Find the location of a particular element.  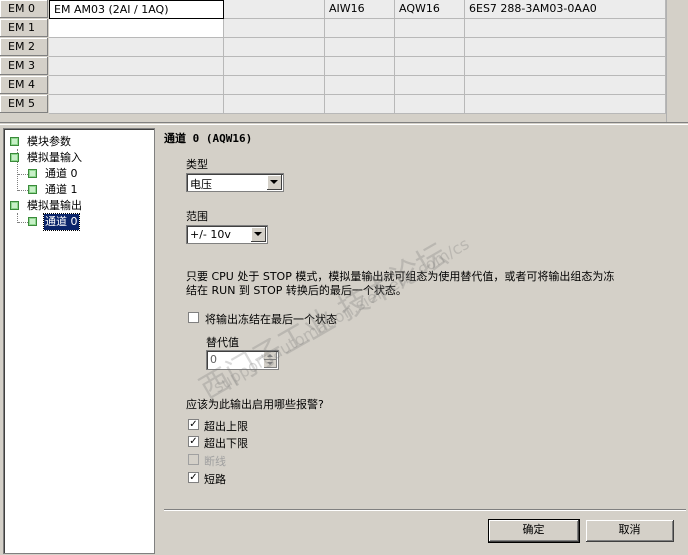

grid-row-em1: EM 1 is located at coordinates (333, 28).